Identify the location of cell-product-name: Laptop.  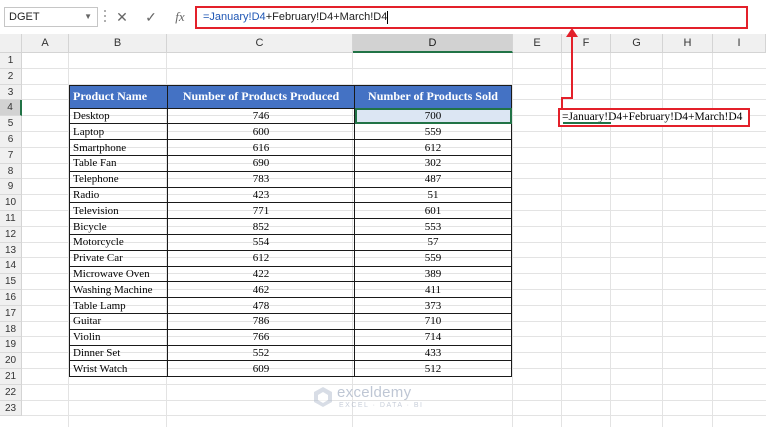
(118, 132).